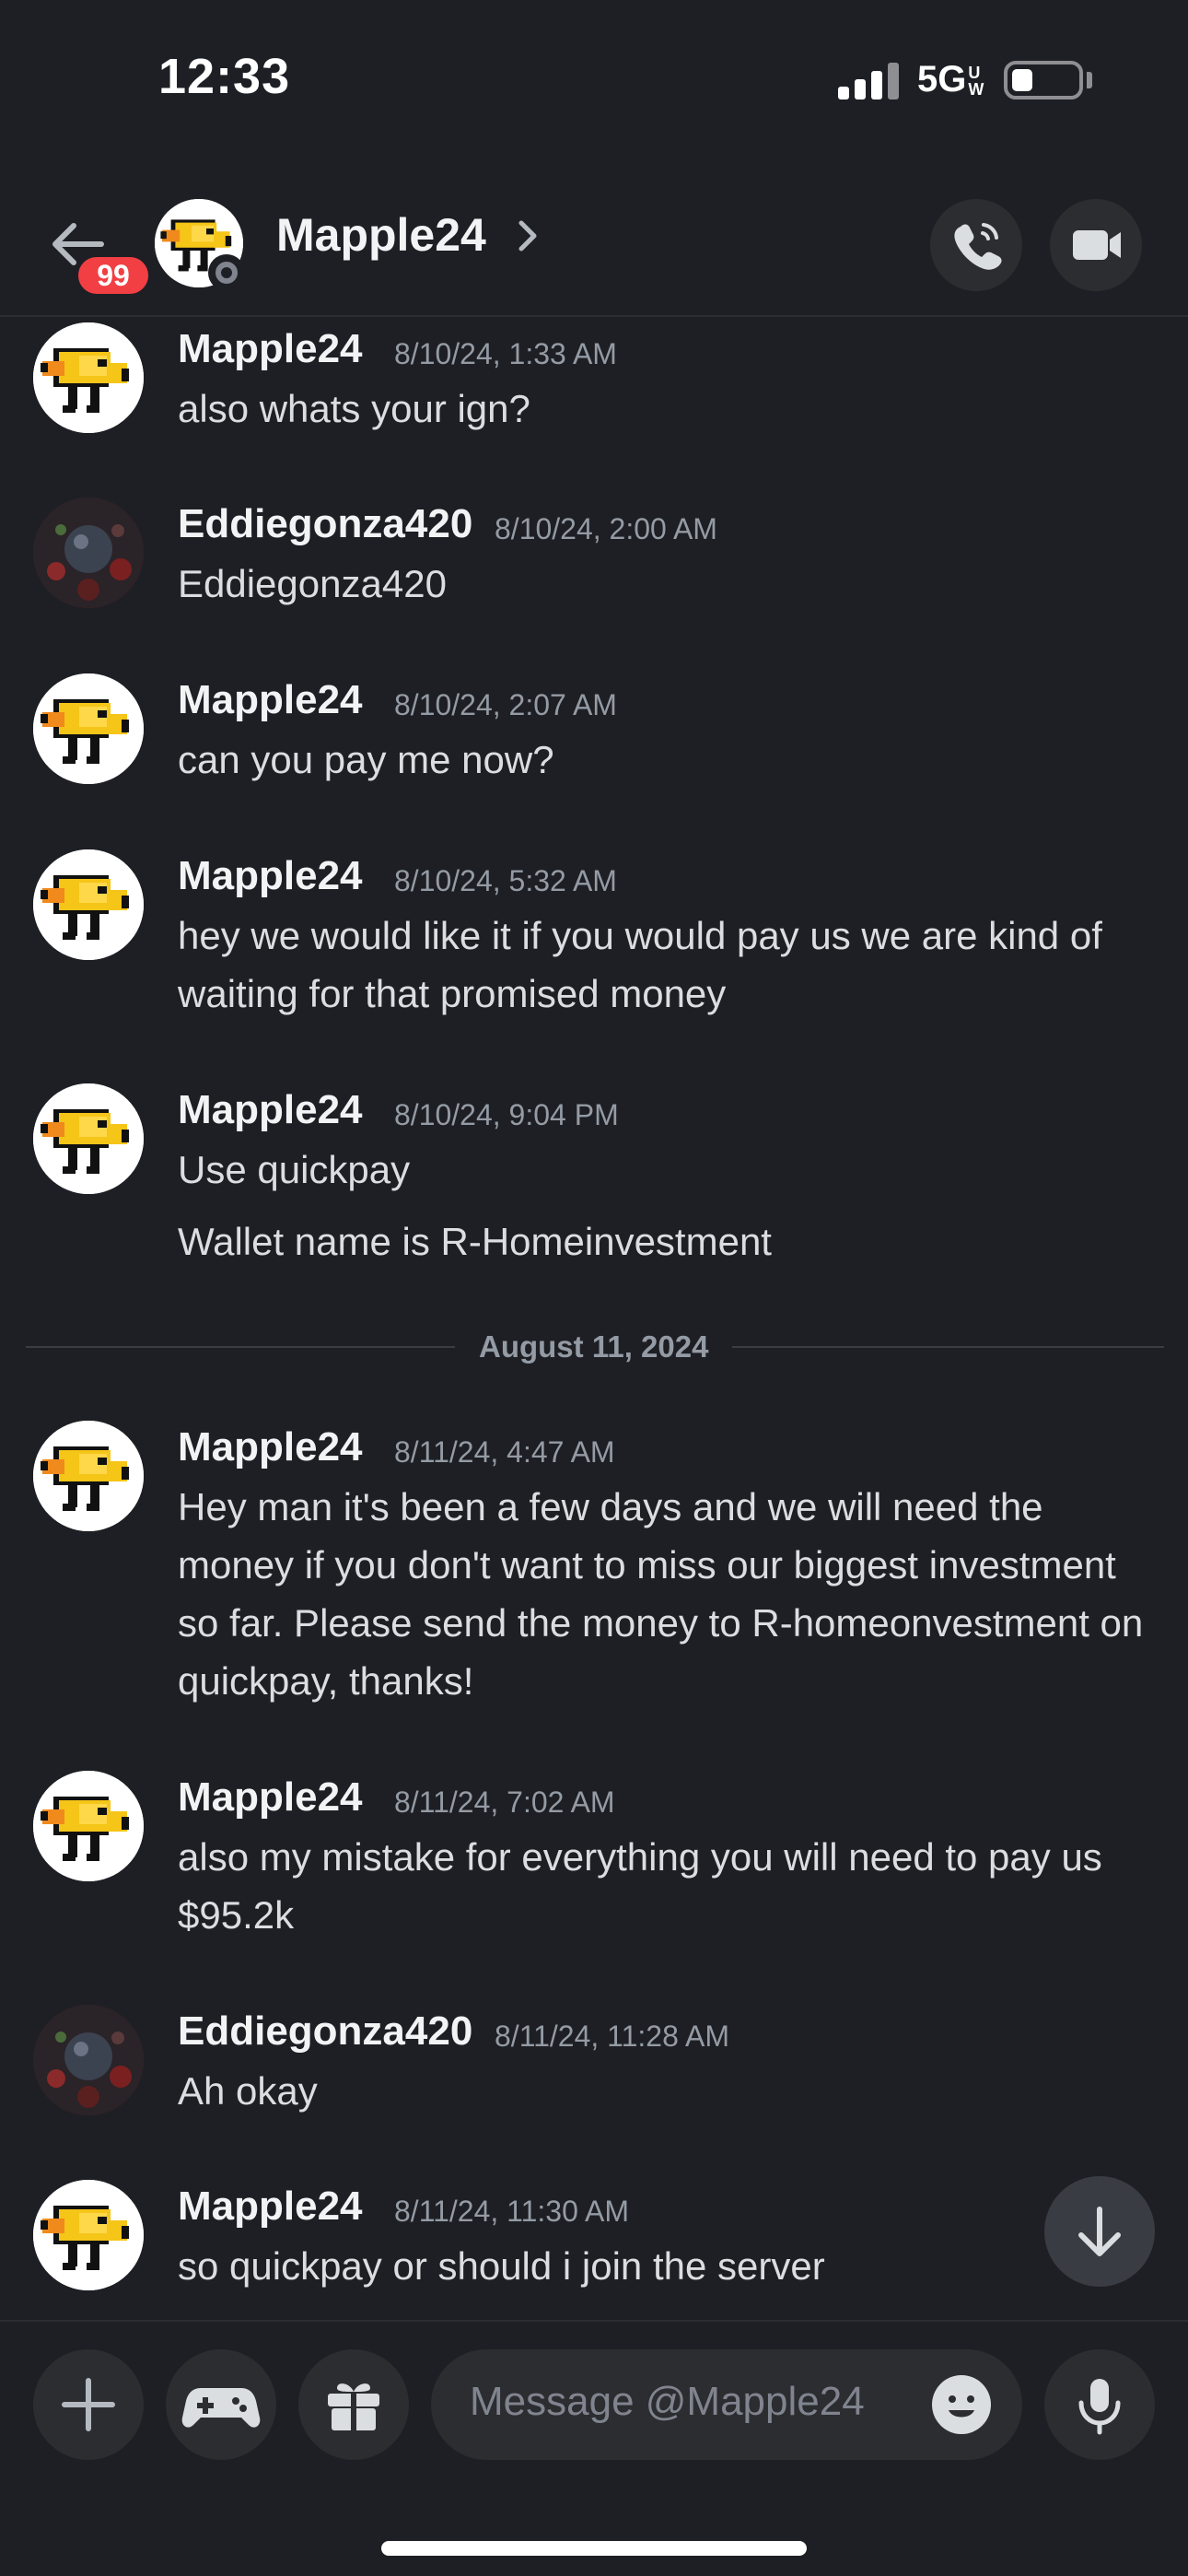 This screenshot has width=1188, height=2576. I want to click on message-text: Wallet name is R-Homeinvestment, so click(475, 1241).